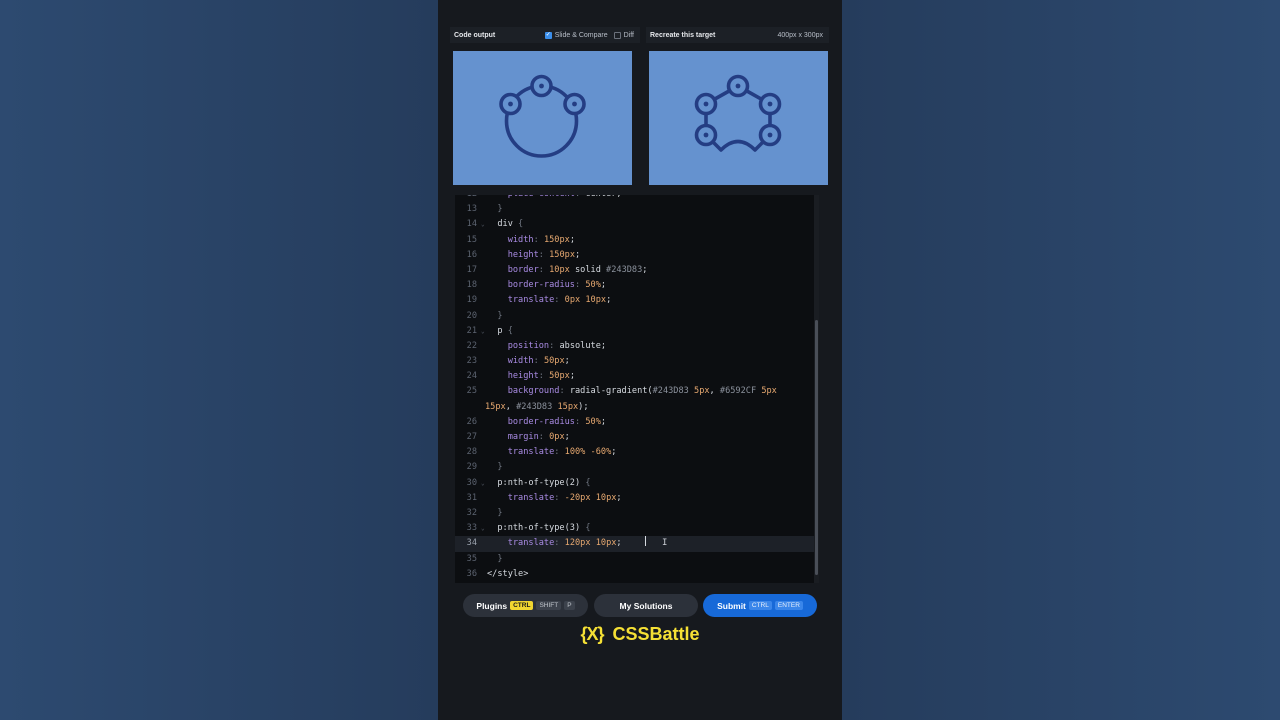 Image resolution: width=1280 pixels, height=720 pixels. I want to click on ibeam-cursor-icon: I, so click(665, 543).